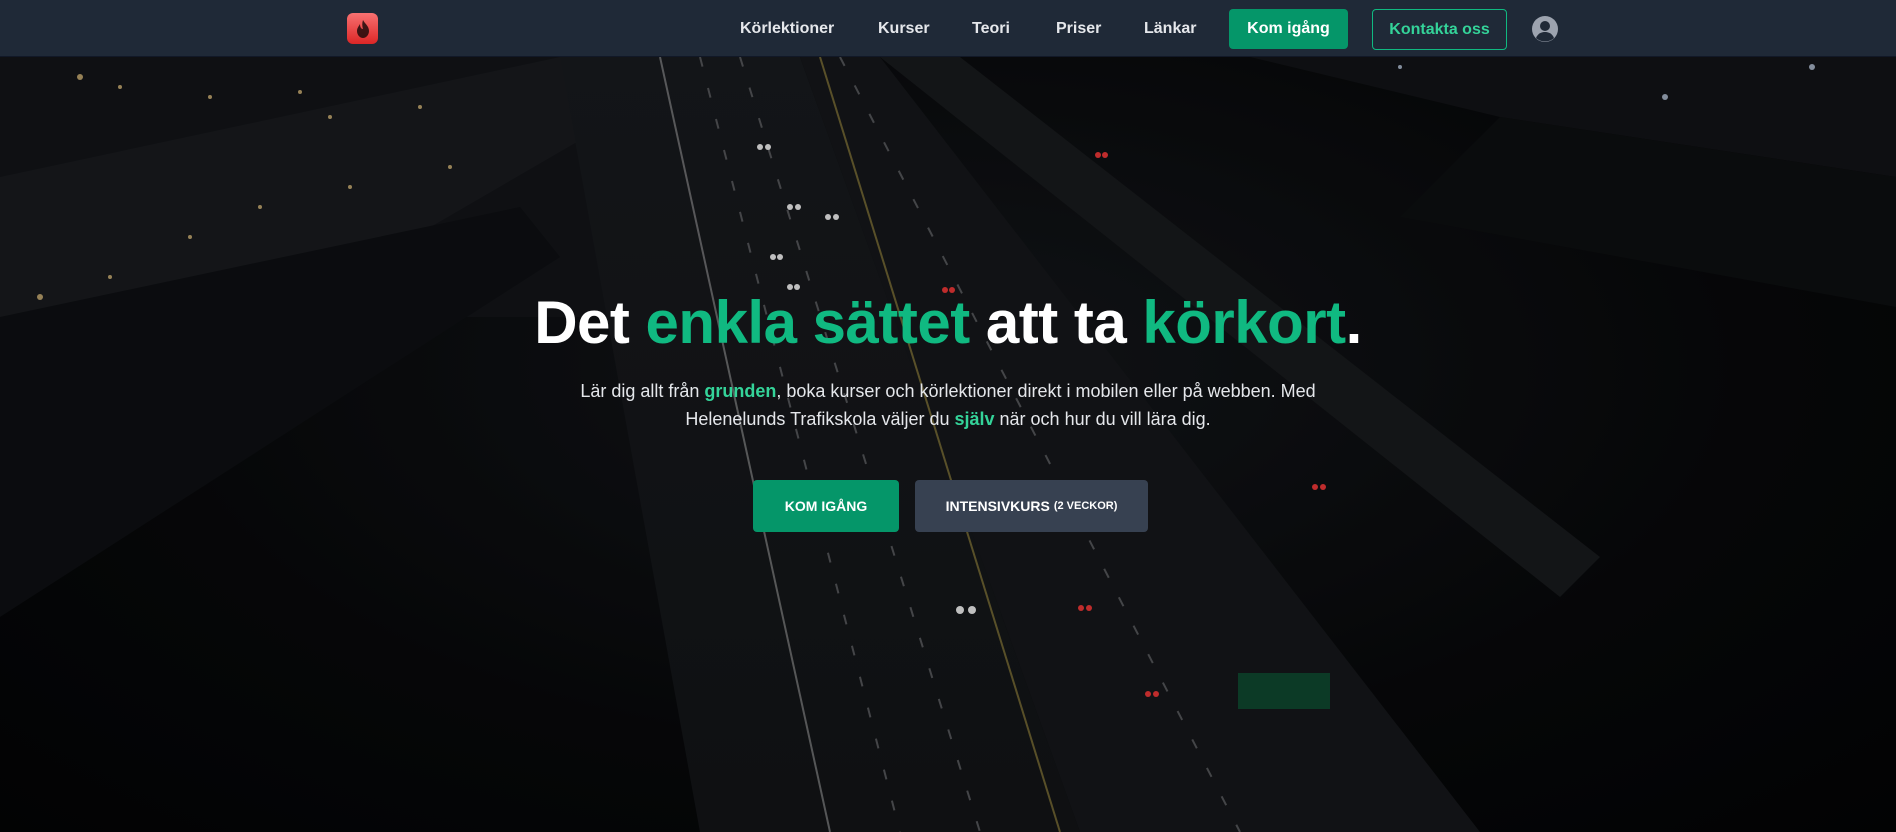 The width and height of the screenshot is (1896, 832). I want to click on subtitle-highlight-2: själv, so click(974, 419).